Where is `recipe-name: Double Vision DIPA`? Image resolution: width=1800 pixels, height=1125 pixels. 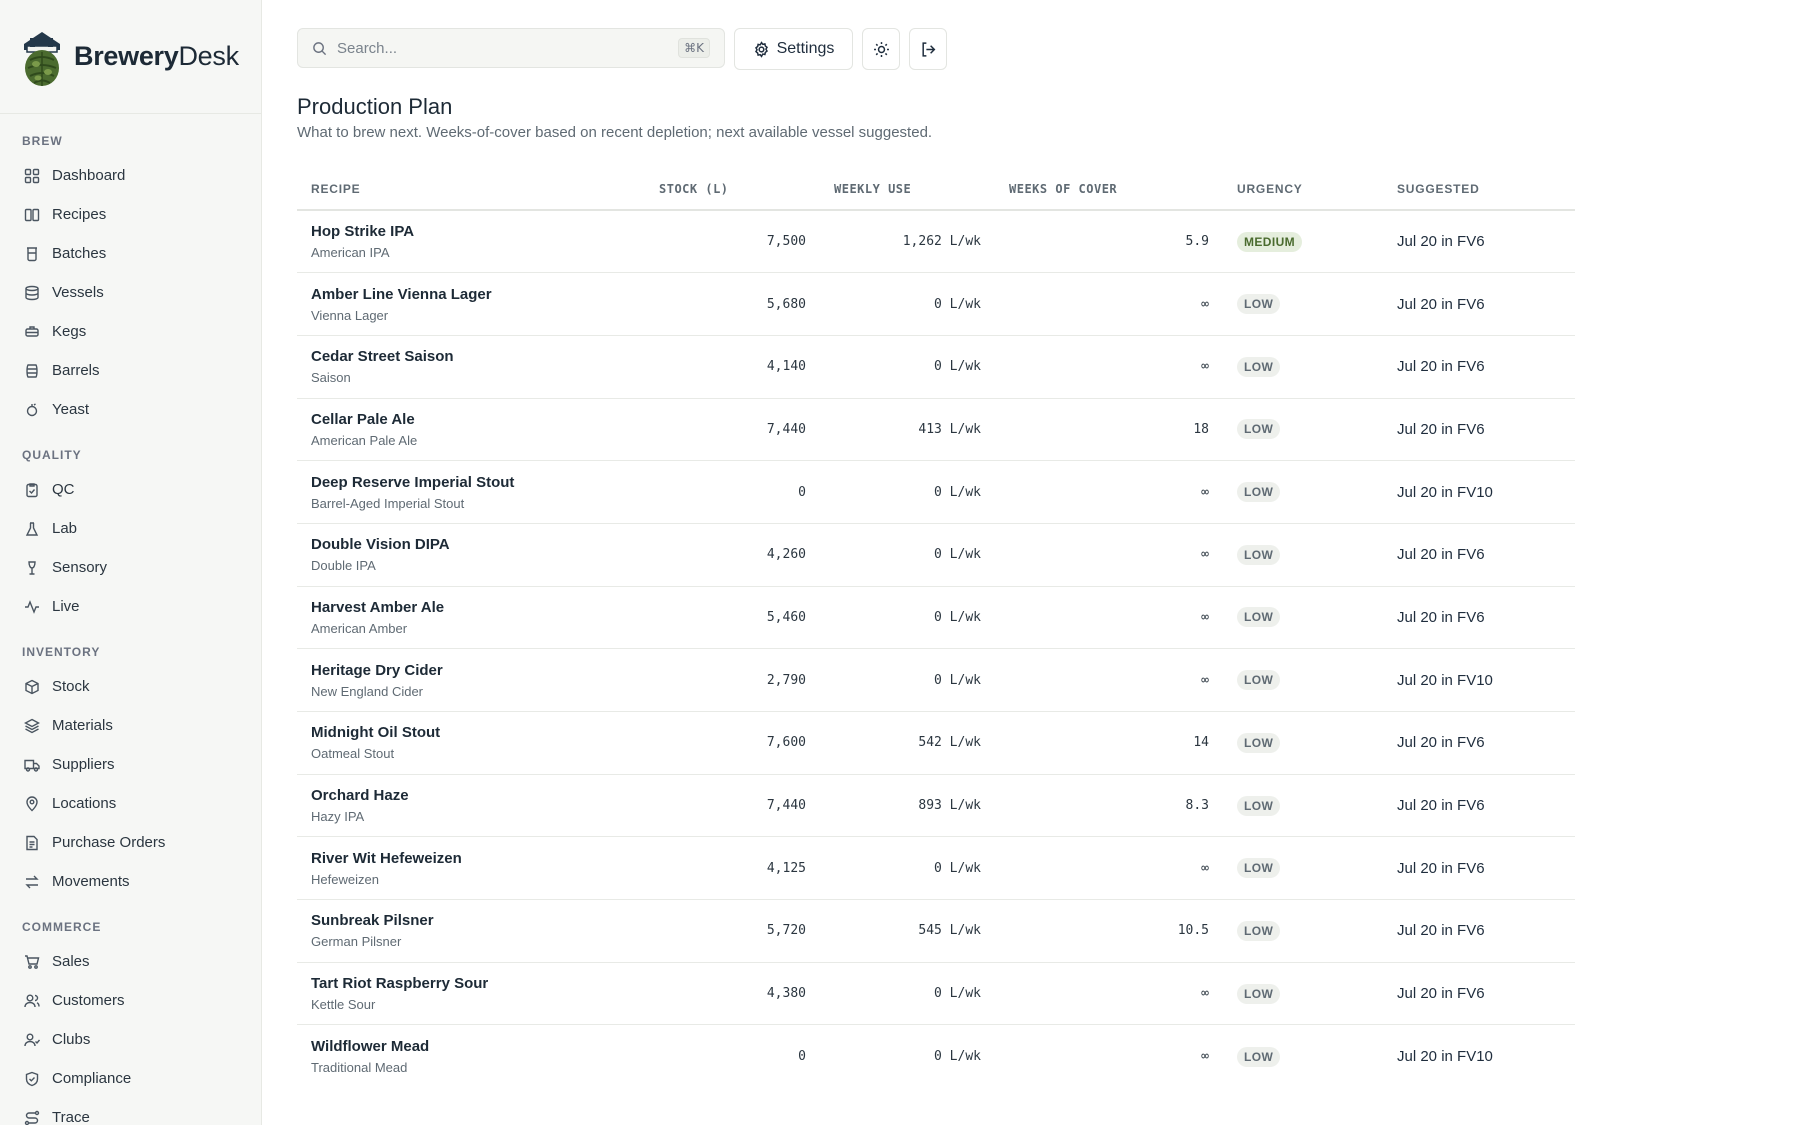
recipe-name: Double Vision DIPA is located at coordinates (471, 544).